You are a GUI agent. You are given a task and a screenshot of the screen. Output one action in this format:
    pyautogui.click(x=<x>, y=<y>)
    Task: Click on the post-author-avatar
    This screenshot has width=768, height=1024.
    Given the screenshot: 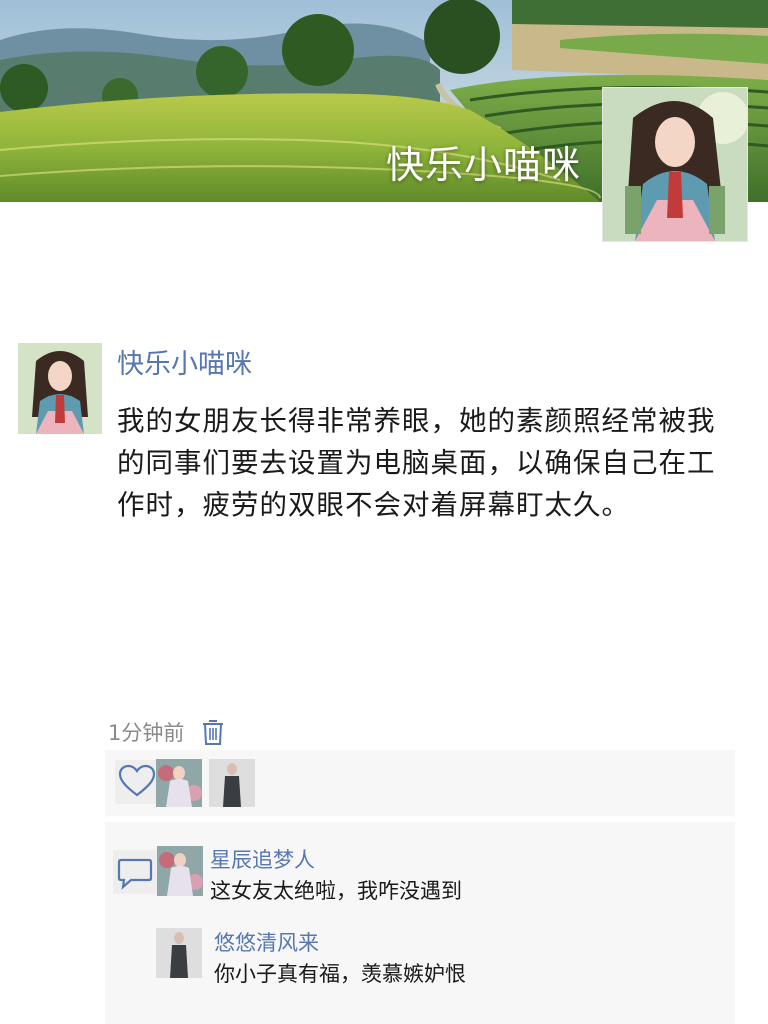 What is the action you would take?
    pyautogui.click(x=60, y=388)
    